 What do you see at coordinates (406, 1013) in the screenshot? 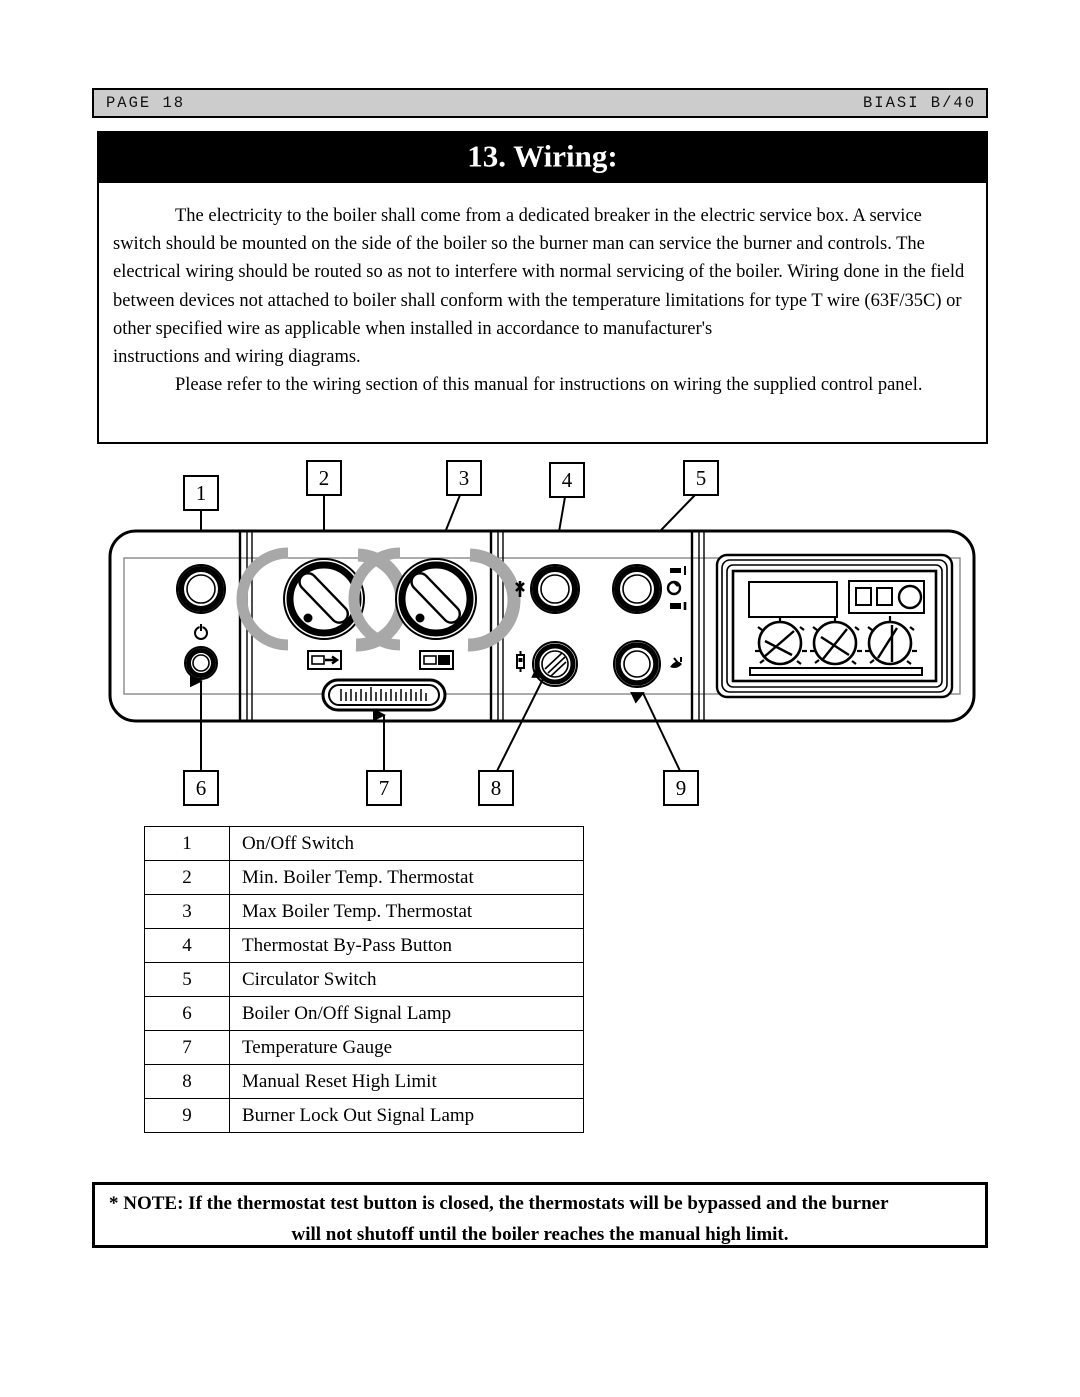
I see `legend-label: Boiler On/Off Signal Lamp` at bounding box center [406, 1013].